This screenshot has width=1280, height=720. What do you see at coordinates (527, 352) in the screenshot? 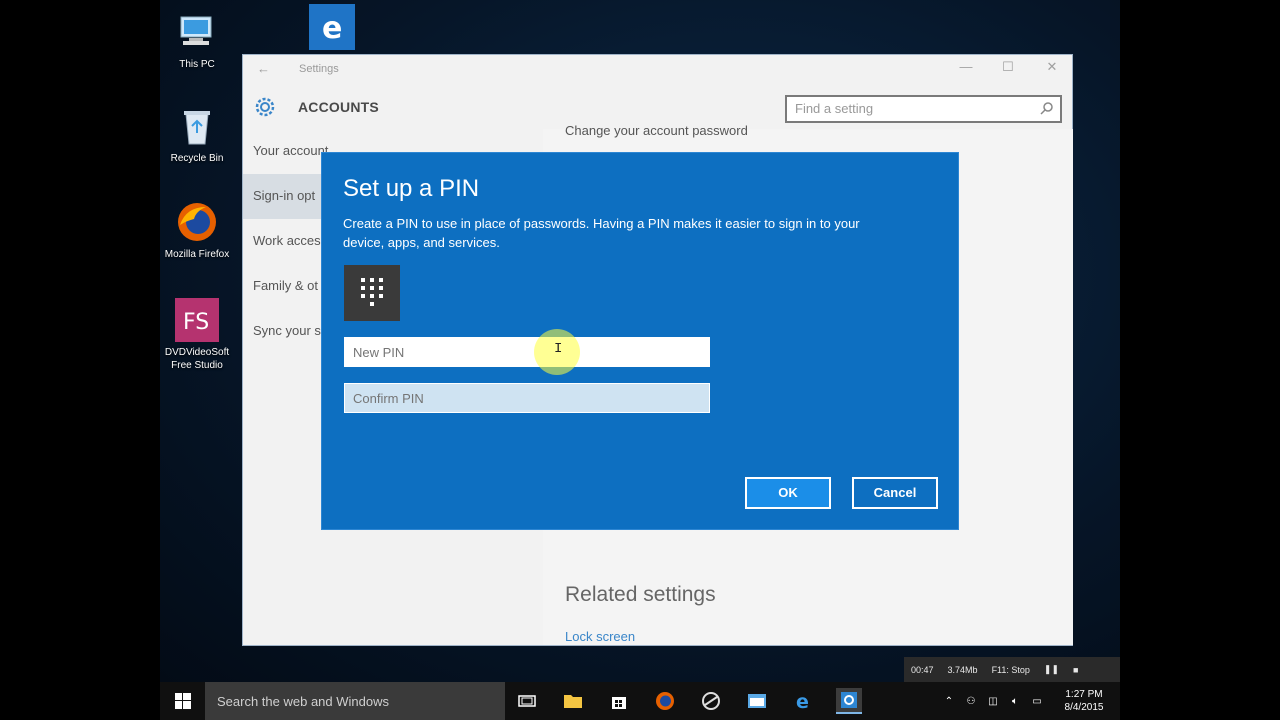
I see `new-pin-input` at bounding box center [527, 352].